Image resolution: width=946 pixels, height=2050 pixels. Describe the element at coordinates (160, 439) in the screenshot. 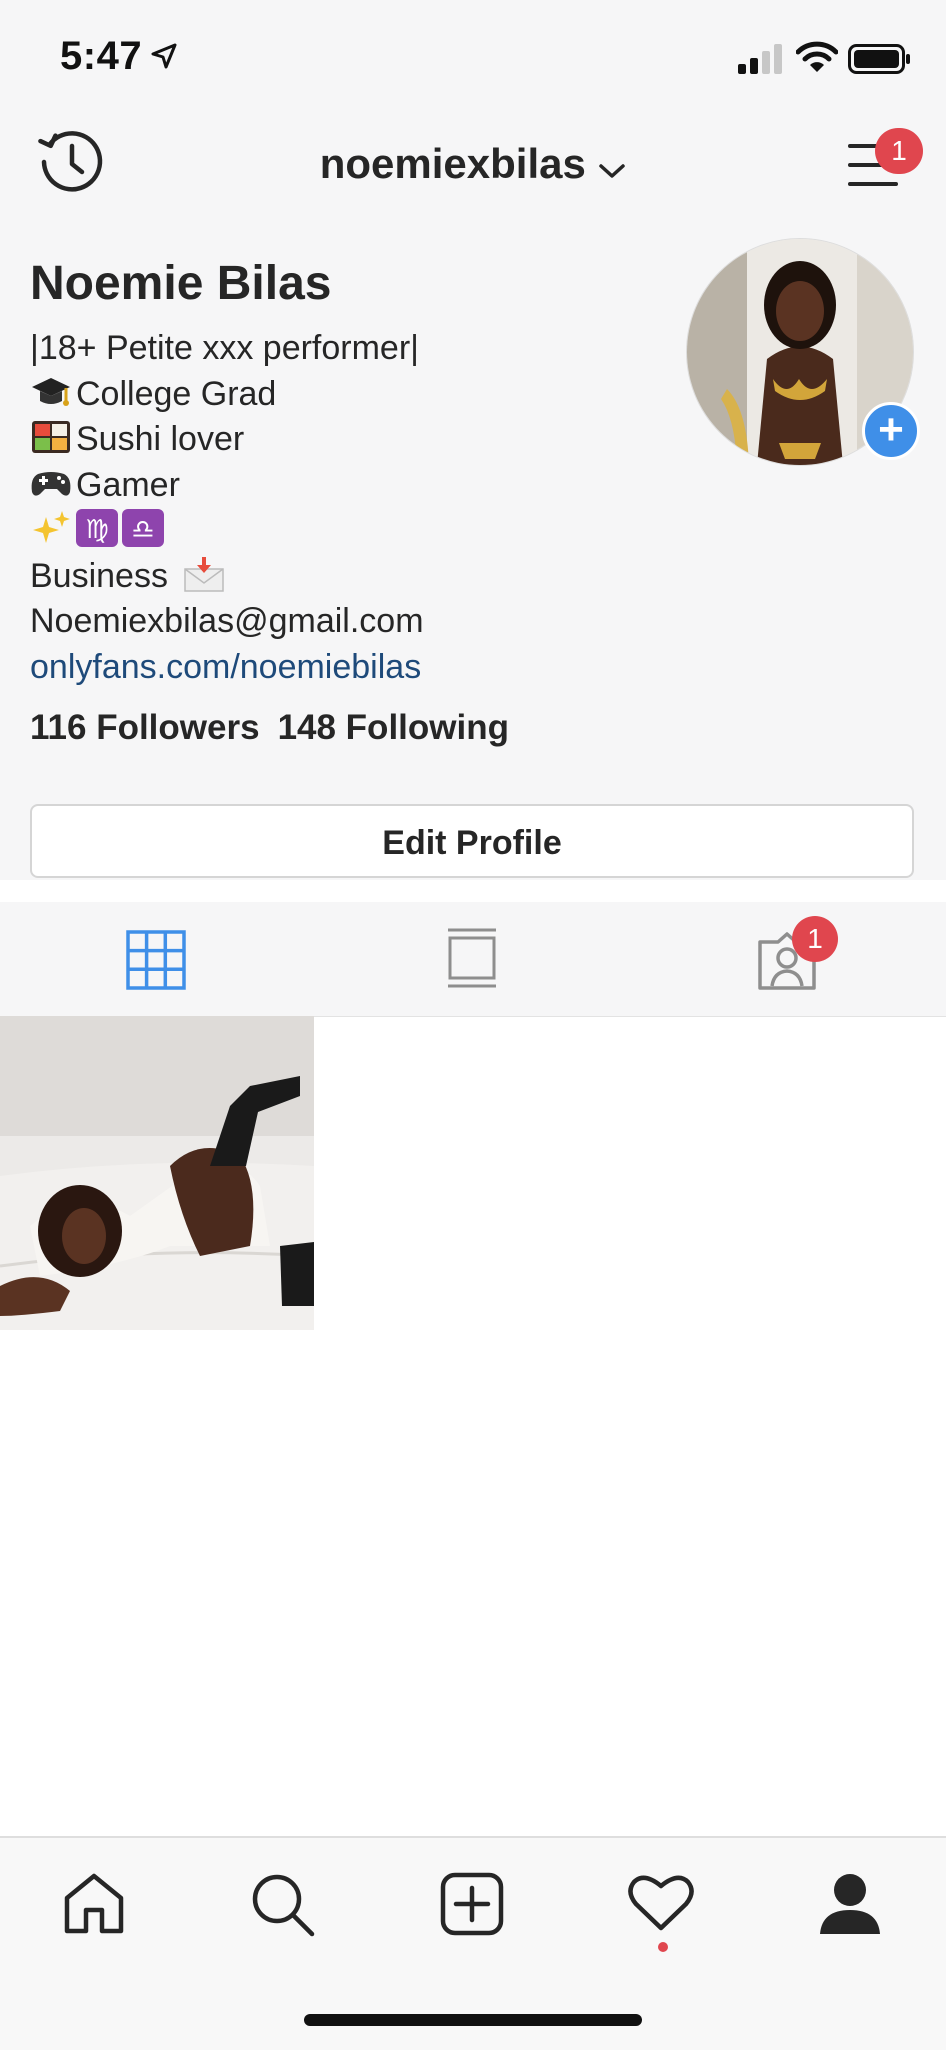

I see `bio-text: Sushi lover` at that location.